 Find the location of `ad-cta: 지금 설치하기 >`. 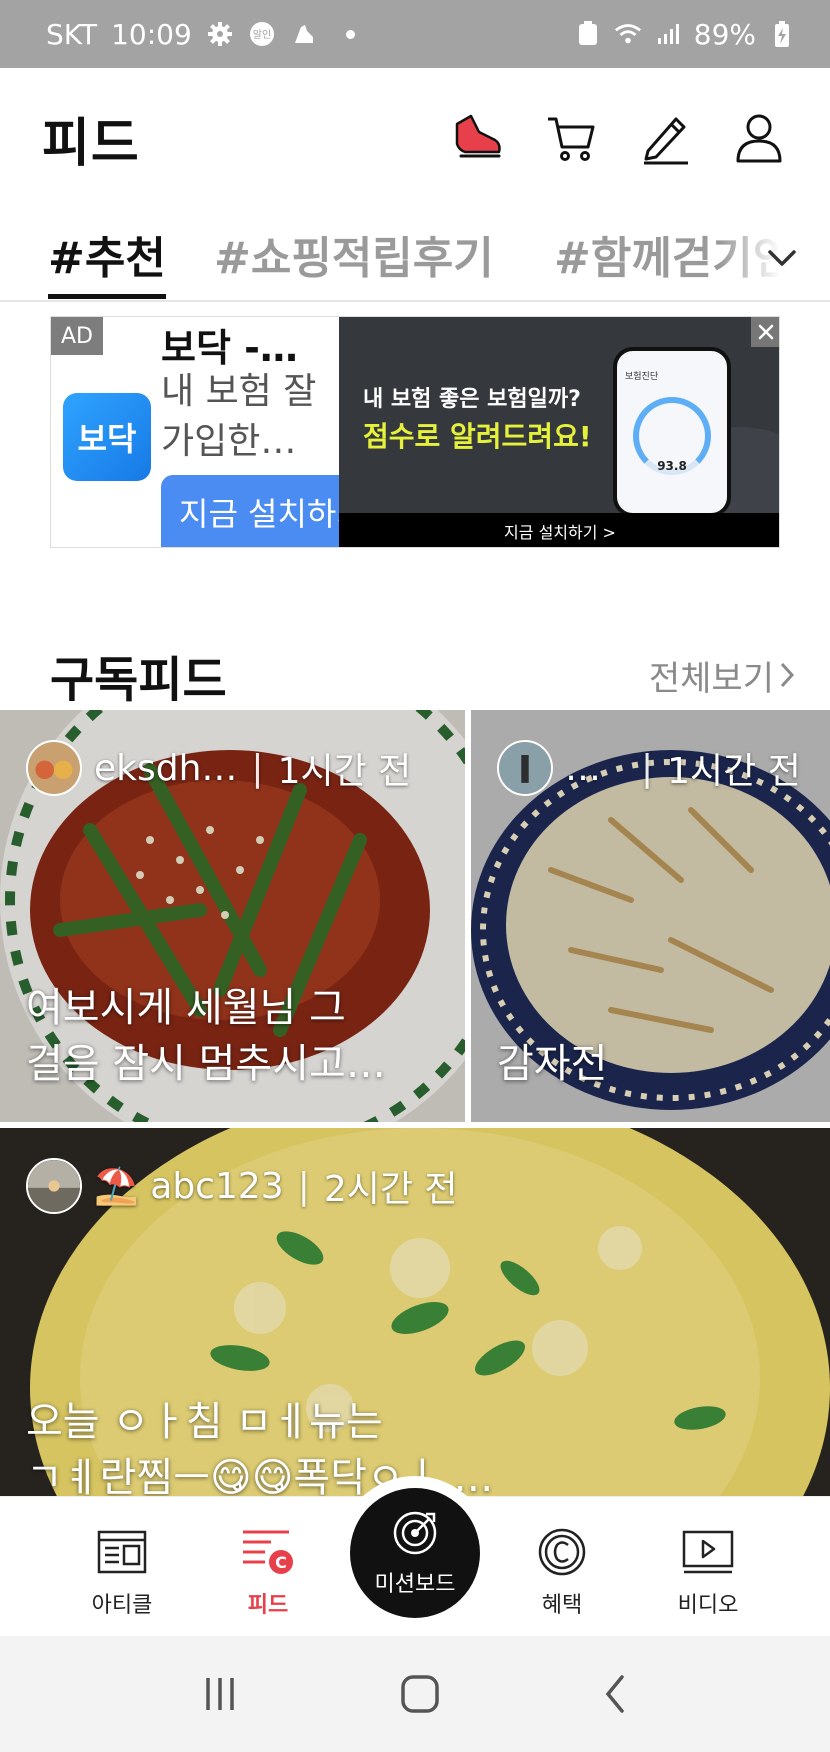

ad-cta: 지금 설치하기 > is located at coordinates (559, 530).